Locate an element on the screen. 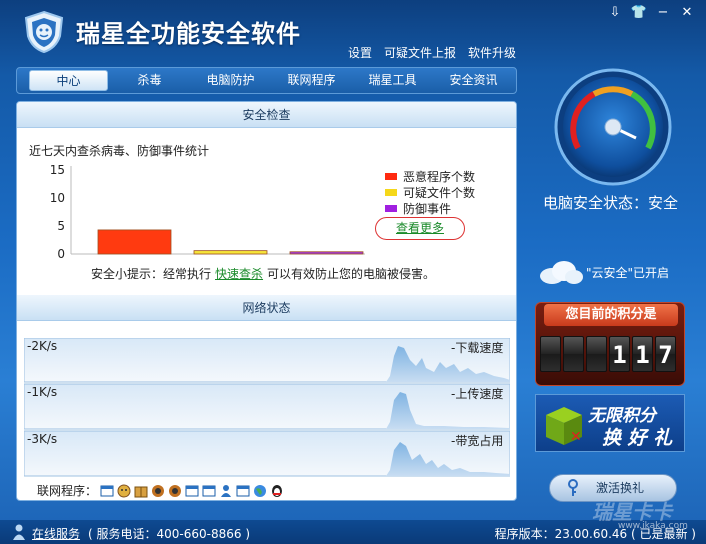  legend-item: 恶意程序个数 is located at coordinates (430, 176).